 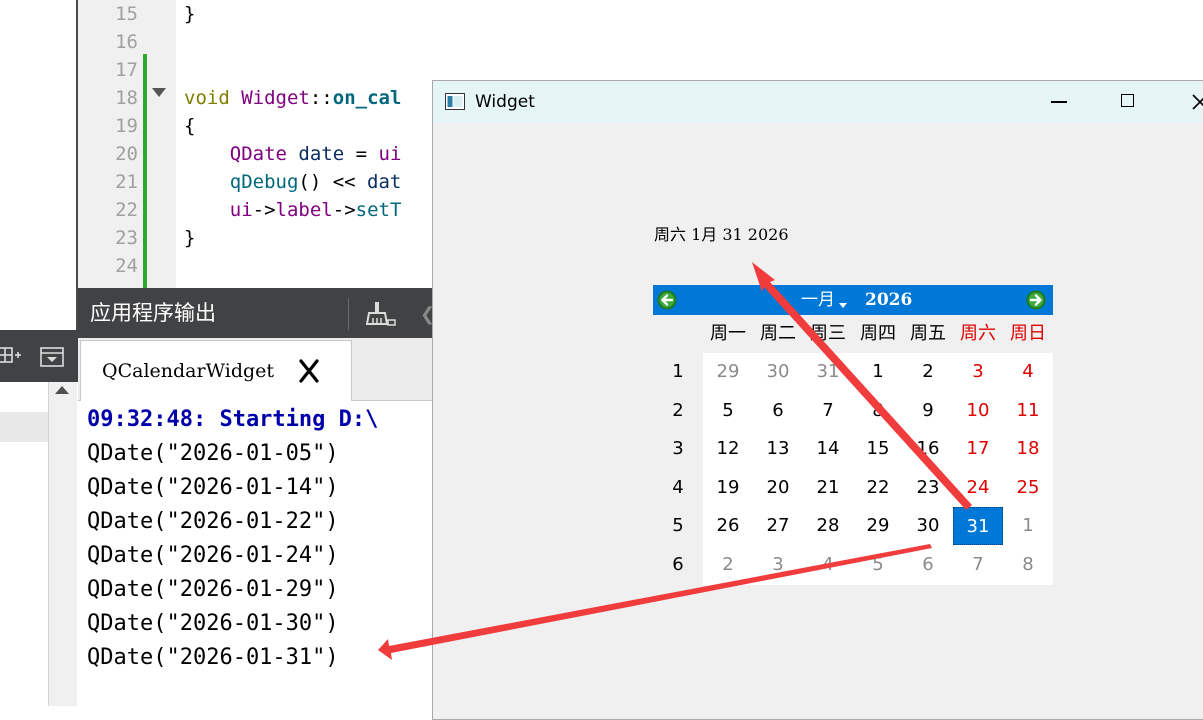 I want to click on code-token: qDebug, so click(x=264, y=182).